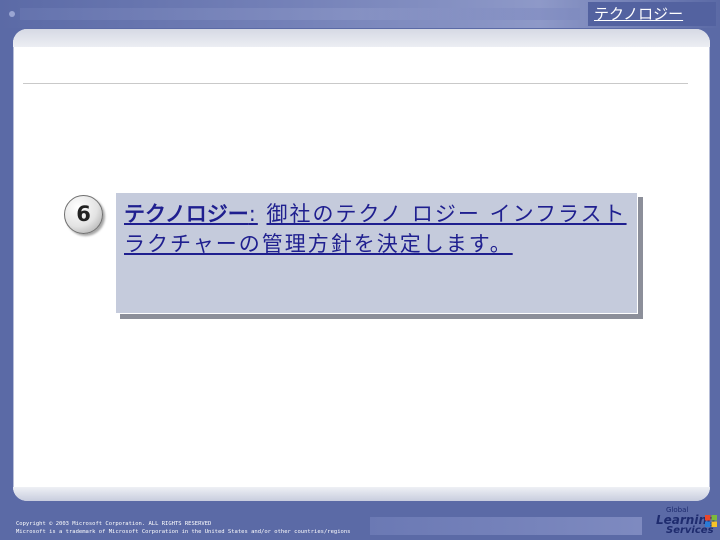  Describe the element at coordinates (711, 521) in the screenshot. I see `windows-flag-icon` at that location.